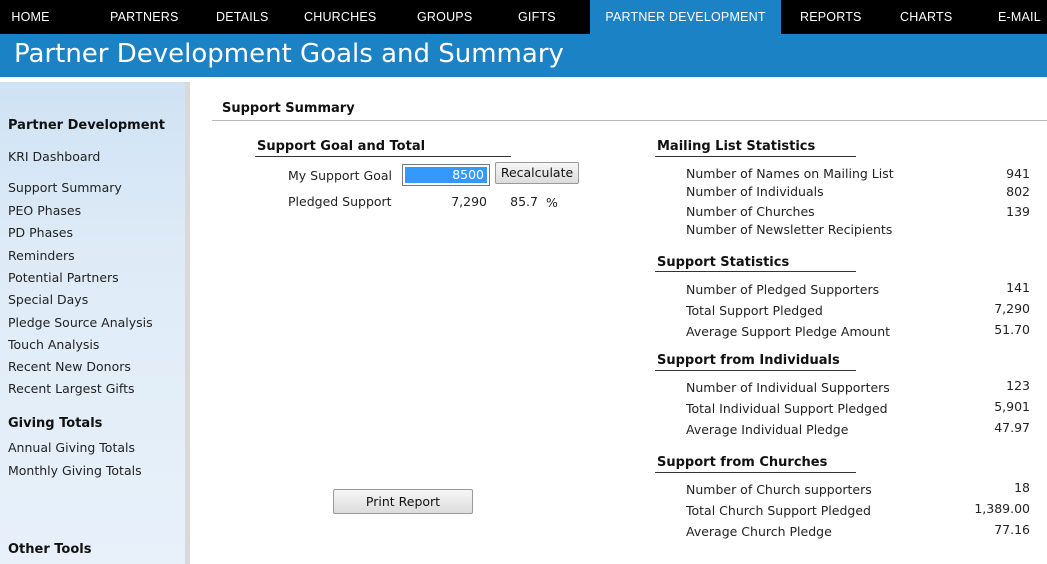  I want to click on stat-label: Average Support Pledge Amount, so click(788, 331).